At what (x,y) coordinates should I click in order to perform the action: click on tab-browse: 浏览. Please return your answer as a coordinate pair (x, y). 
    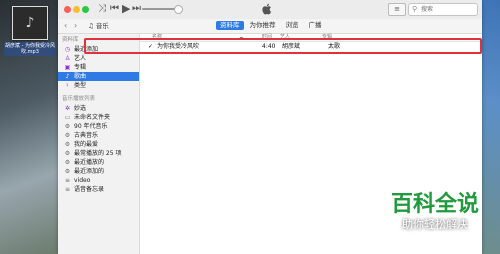
    Looking at the image, I should click on (292, 25).